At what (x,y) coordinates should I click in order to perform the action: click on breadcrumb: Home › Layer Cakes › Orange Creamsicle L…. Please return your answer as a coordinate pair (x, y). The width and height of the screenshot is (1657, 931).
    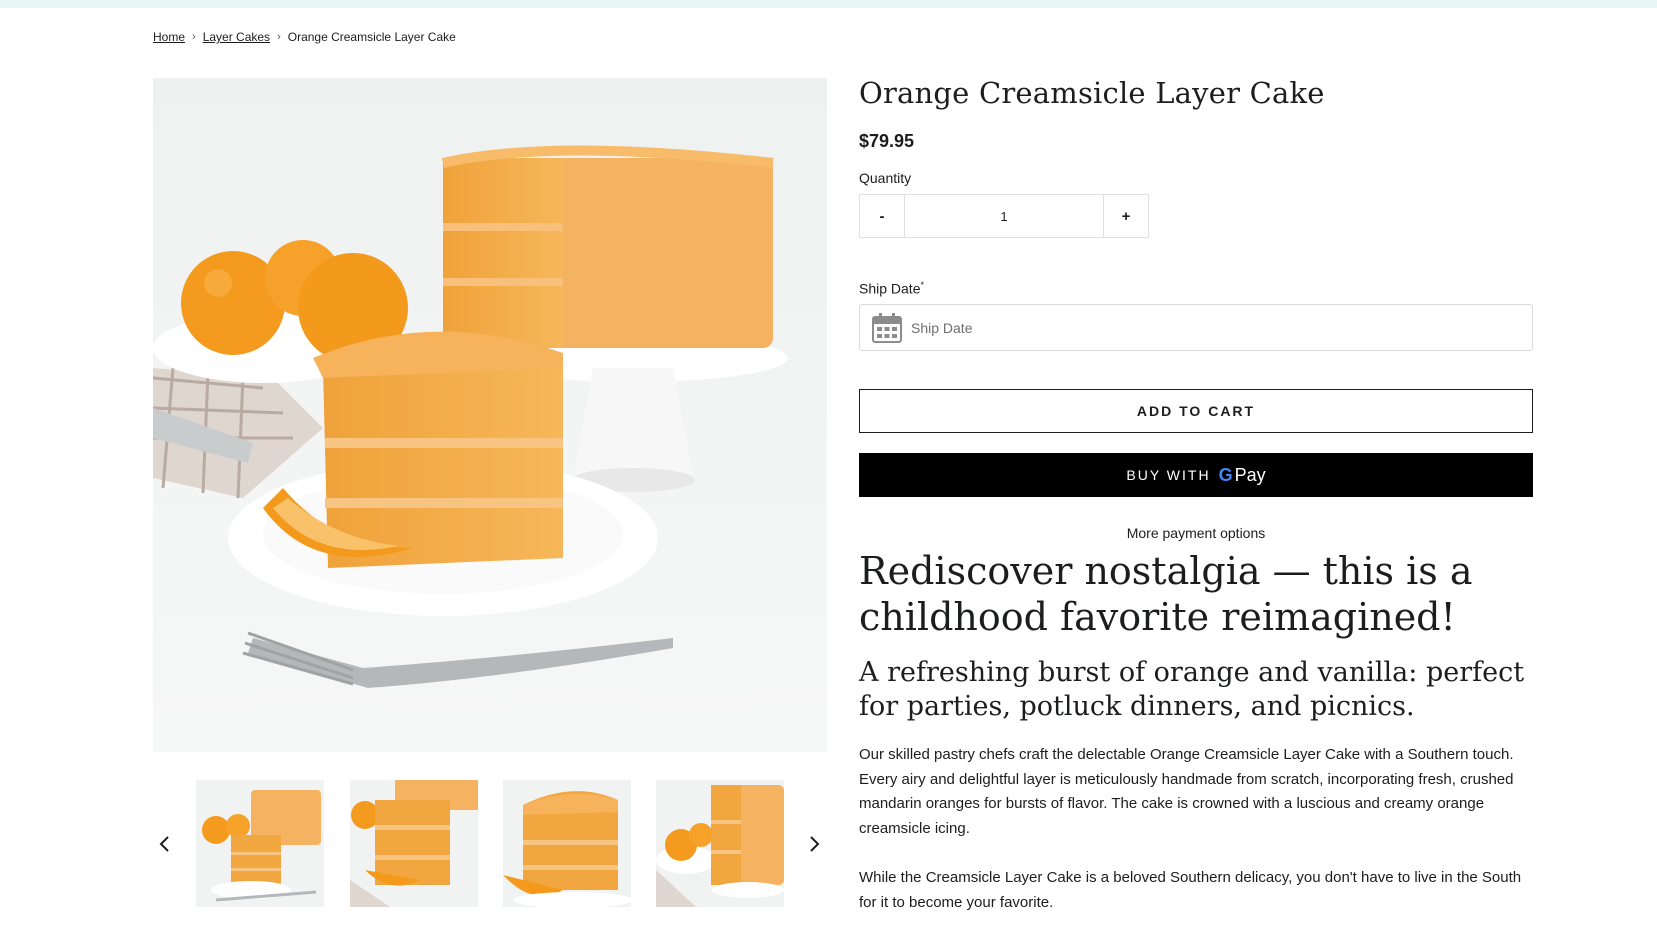
    Looking at the image, I should click on (304, 37).